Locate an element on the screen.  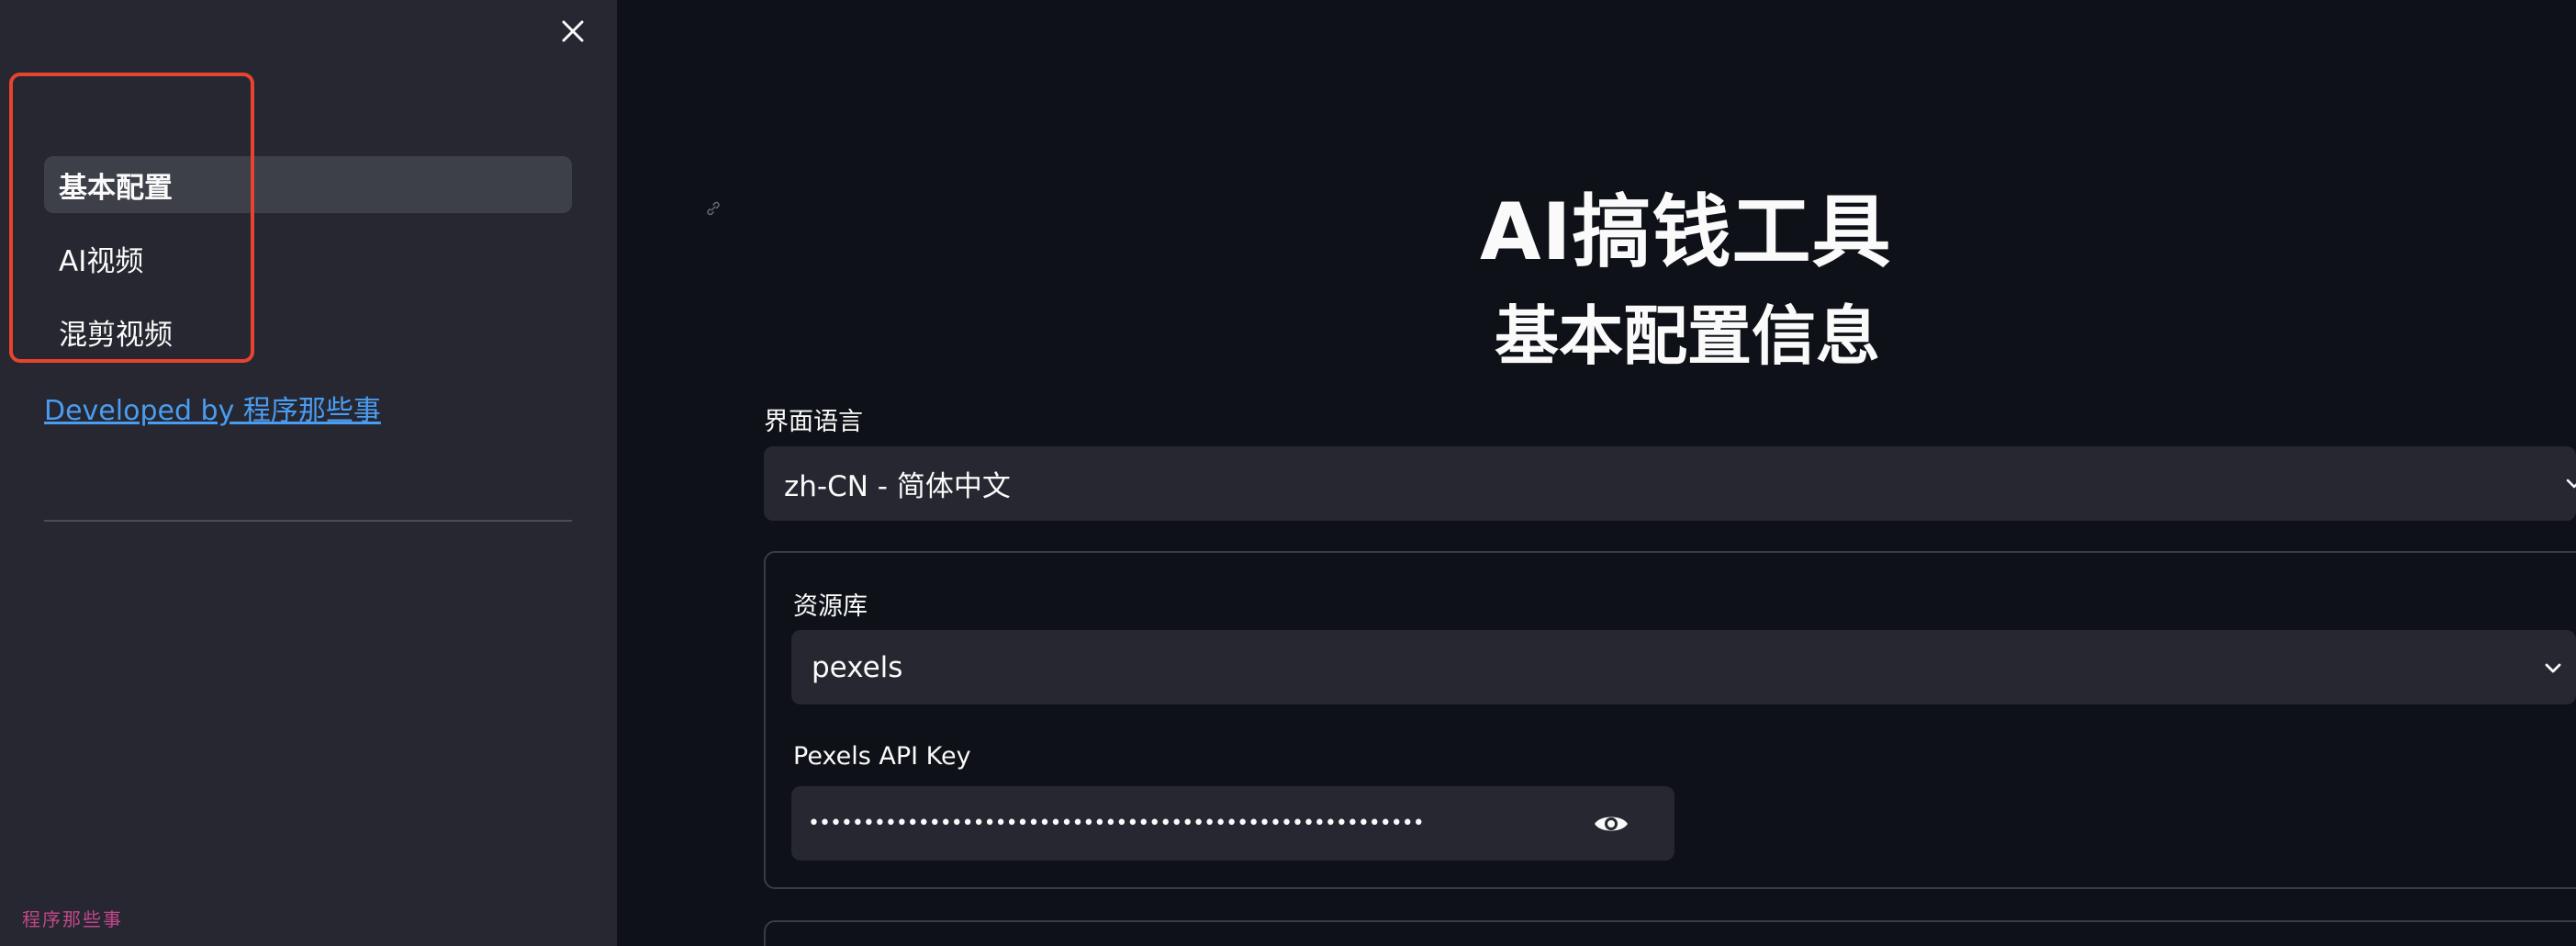
page-title: AI搞钱工具 is located at coordinates (1686, 232).